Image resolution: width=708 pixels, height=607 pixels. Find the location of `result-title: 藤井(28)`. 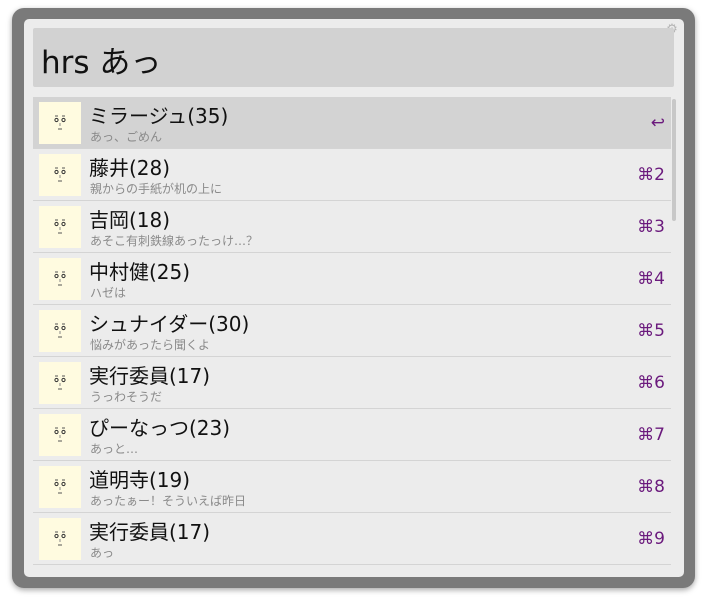

result-title: 藤井(28) is located at coordinates (130, 168).